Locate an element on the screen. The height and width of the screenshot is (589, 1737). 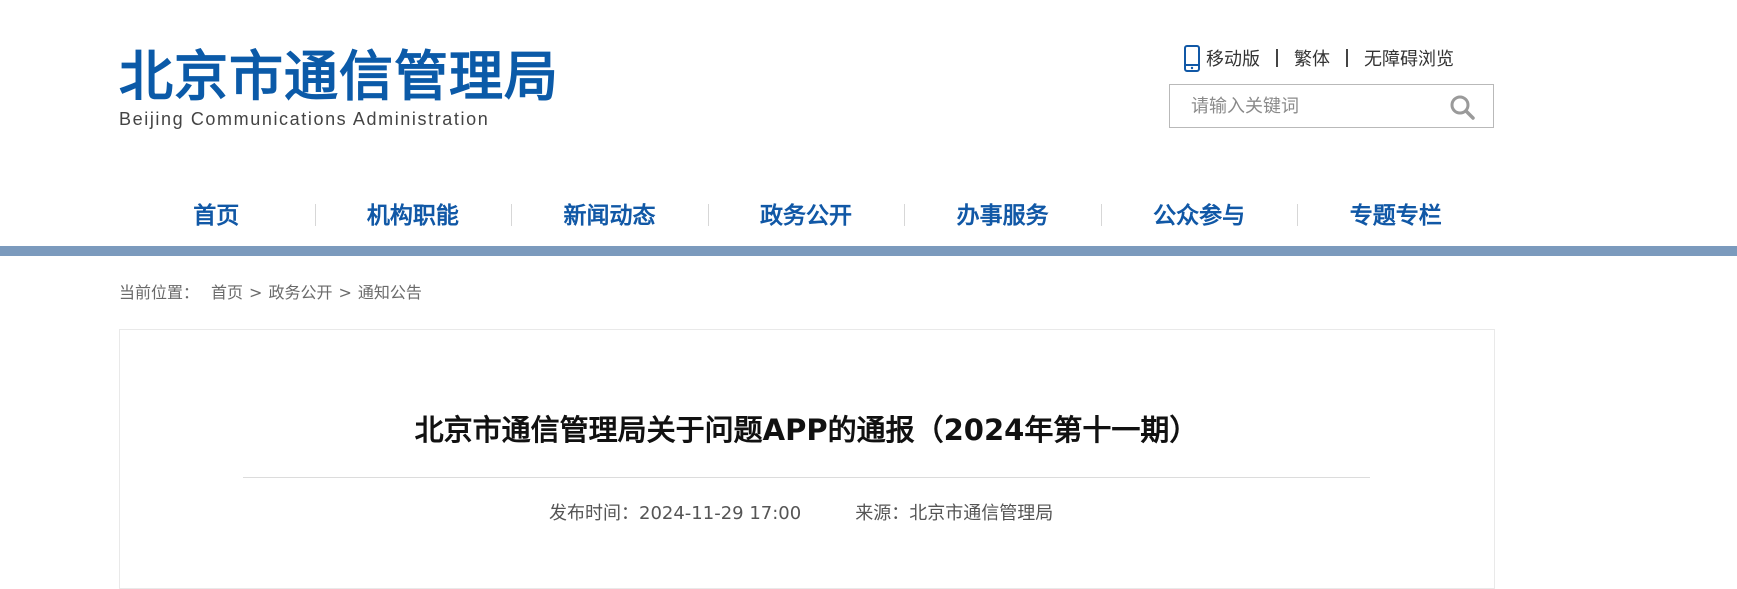
publish-time-label: 发布时间： is located at coordinates (594, 513).